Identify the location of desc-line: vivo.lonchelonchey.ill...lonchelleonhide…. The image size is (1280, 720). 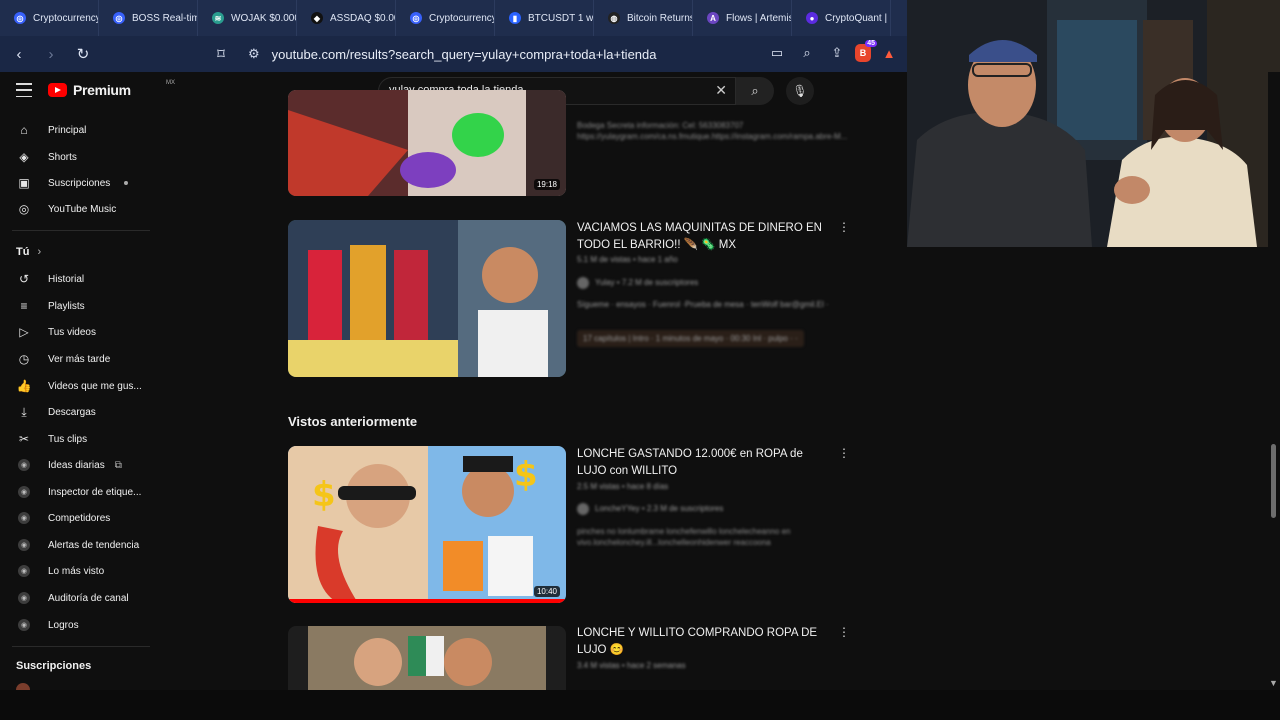
(674, 542).